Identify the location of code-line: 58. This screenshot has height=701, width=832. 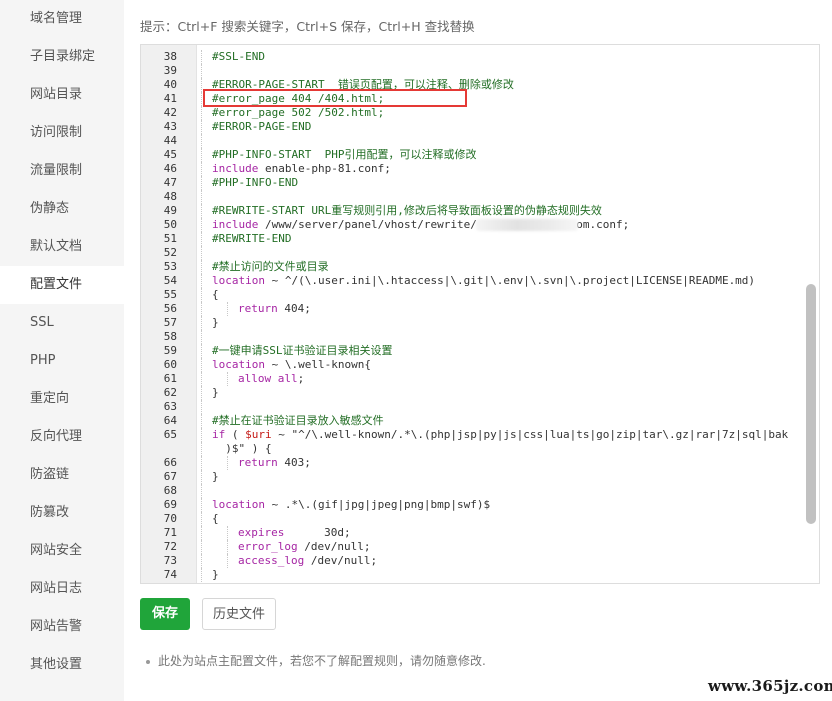
(480, 337).